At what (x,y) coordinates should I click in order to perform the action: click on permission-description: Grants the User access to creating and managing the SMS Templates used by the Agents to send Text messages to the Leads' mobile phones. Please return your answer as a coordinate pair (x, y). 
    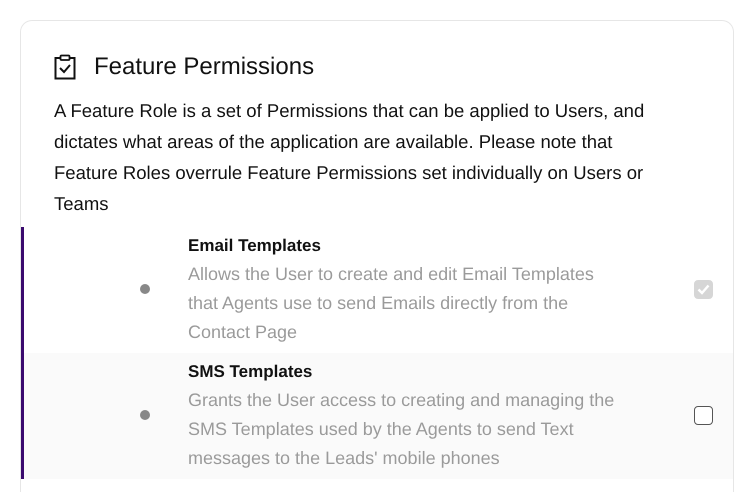
    Looking at the image, I should click on (402, 429).